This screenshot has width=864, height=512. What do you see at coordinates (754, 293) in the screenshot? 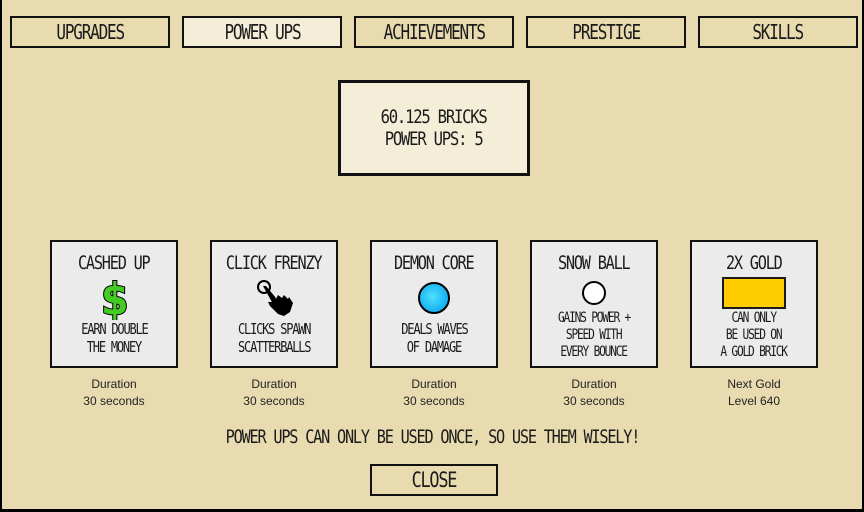
I see `gold-brick-icon` at bounding box center [754, 293].